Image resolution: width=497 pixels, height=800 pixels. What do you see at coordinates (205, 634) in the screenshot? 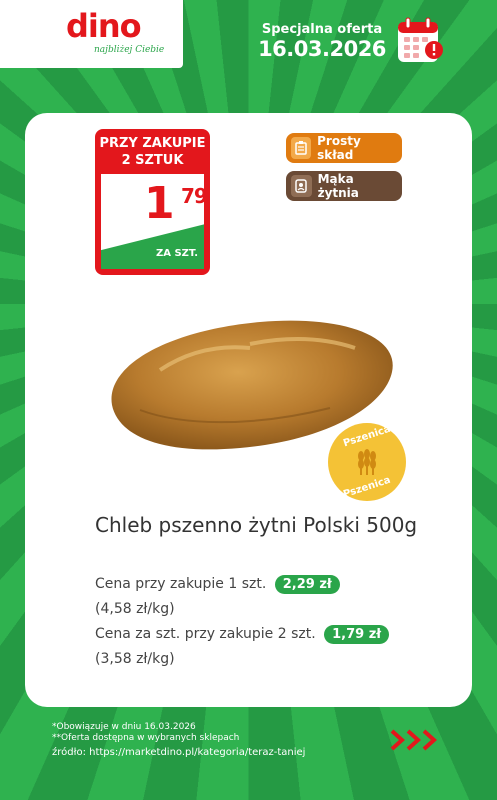
I see `price-double-label: Cena za szt. przy zakupie 2 szt.` at bounding box center [205, 634].